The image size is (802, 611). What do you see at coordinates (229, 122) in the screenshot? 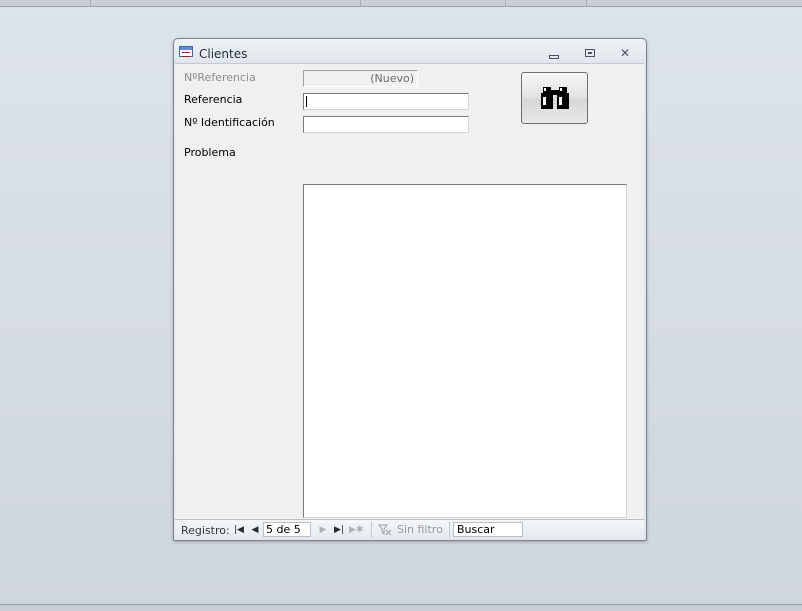
I see `label-identificacion: Nº Identificación` at bounding box center [229, 122].